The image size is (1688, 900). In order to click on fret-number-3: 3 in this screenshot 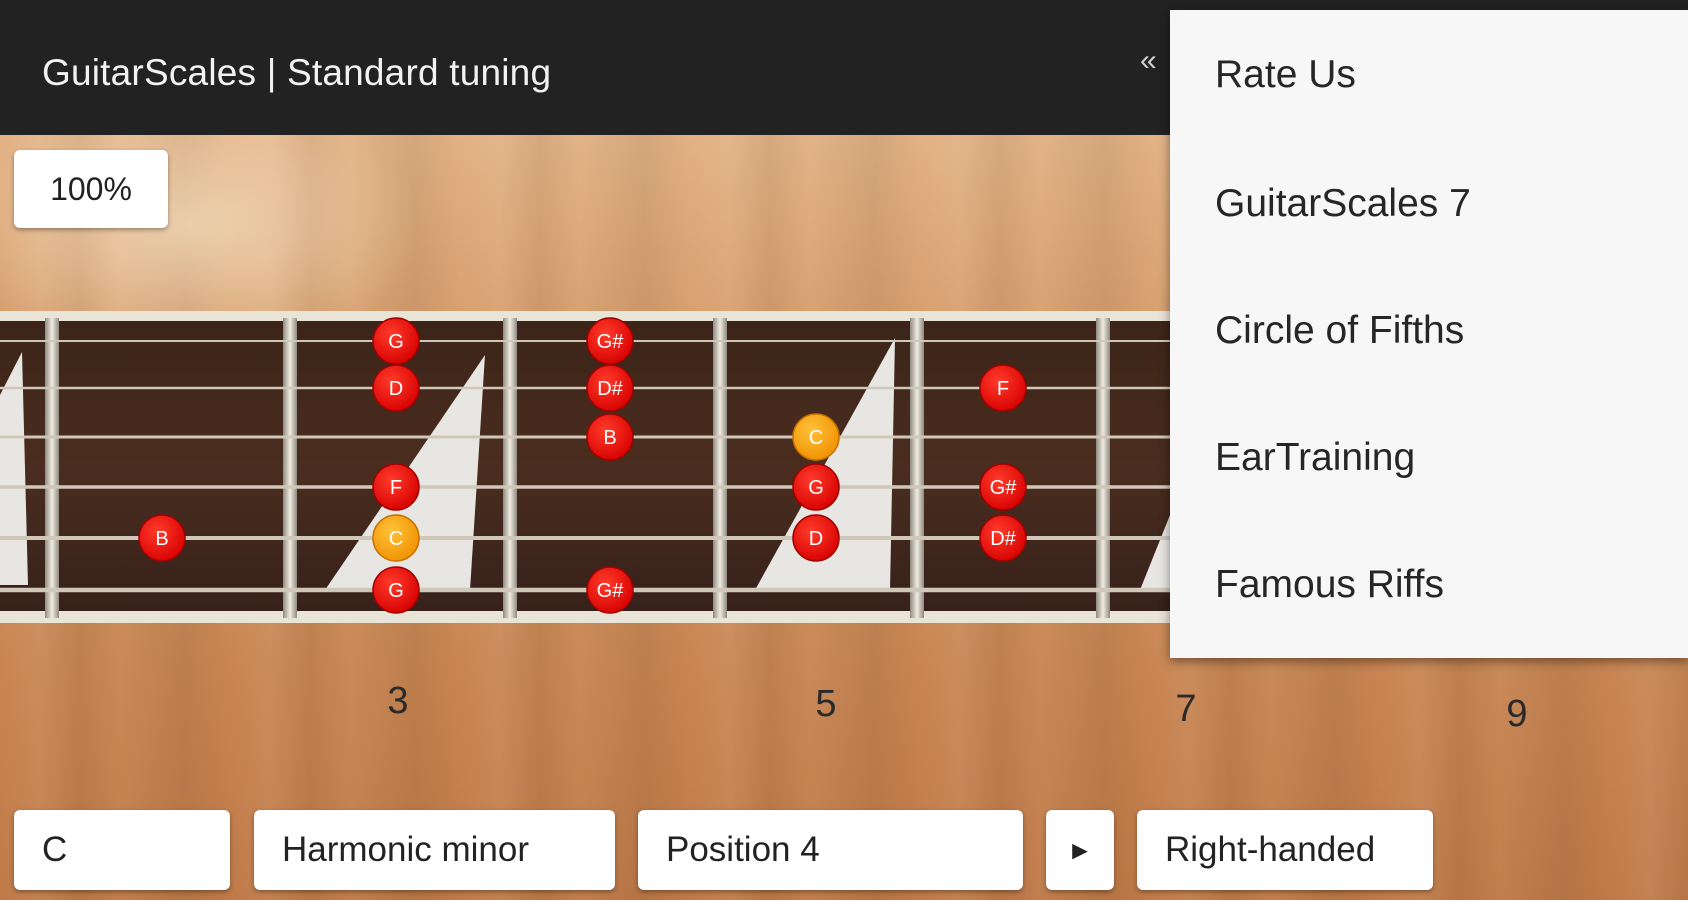, I will do `click(398, 701)`.